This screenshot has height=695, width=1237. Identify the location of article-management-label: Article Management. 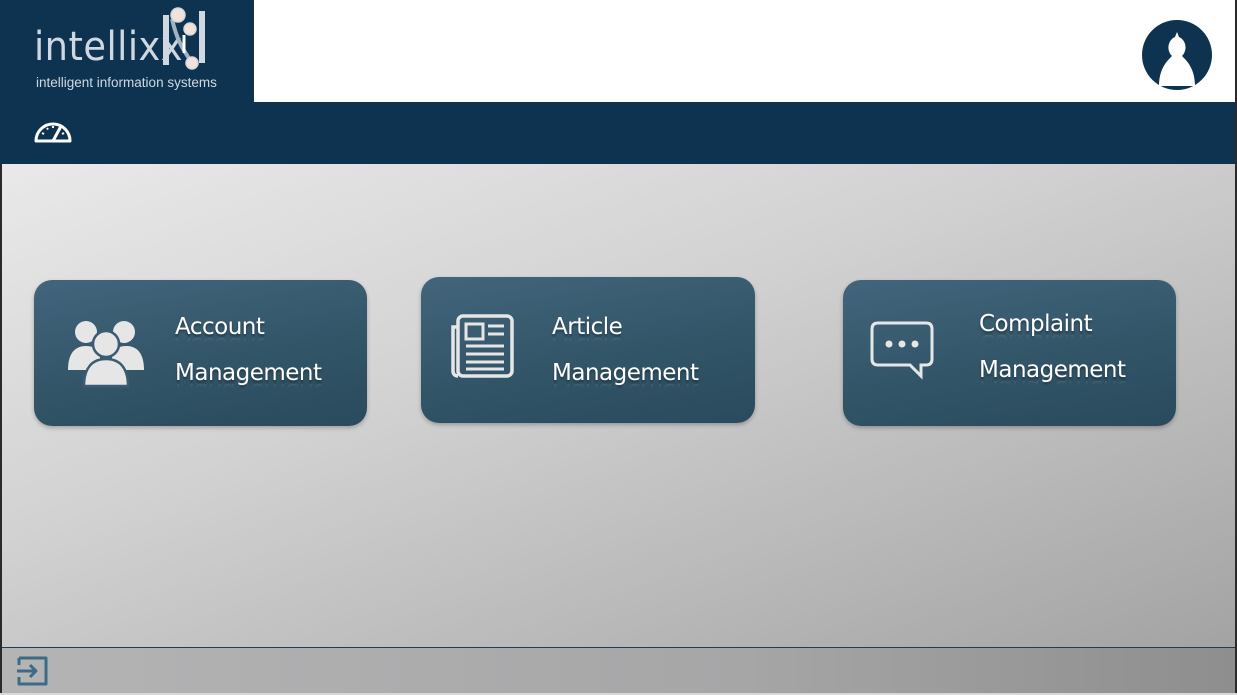
(625, 350).